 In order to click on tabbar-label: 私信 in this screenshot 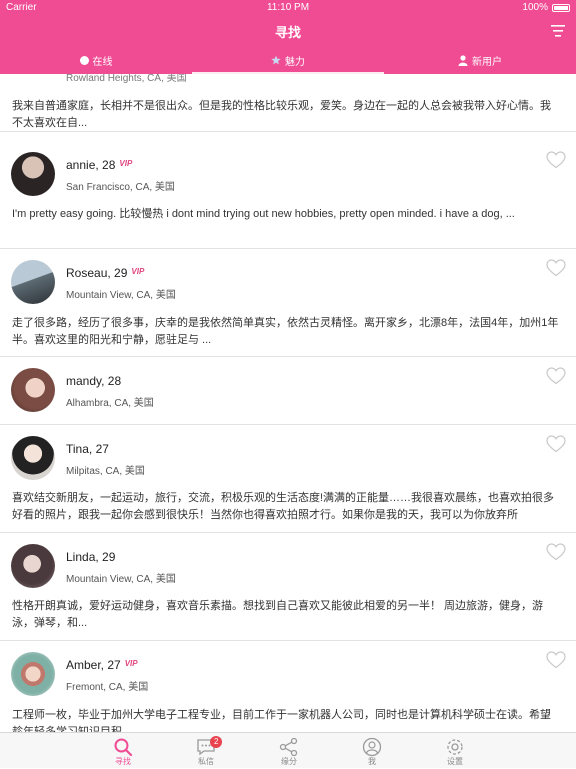, I will do `click(206, 761)`.